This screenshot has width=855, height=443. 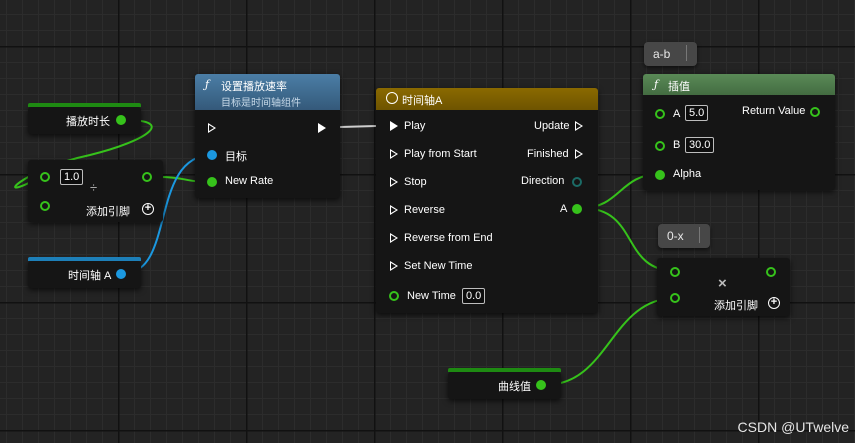 What do you see at coordinates (212, 128) in the screenshot?
I see `set-play-rate-exec-in` at bounding box center [212, 128].